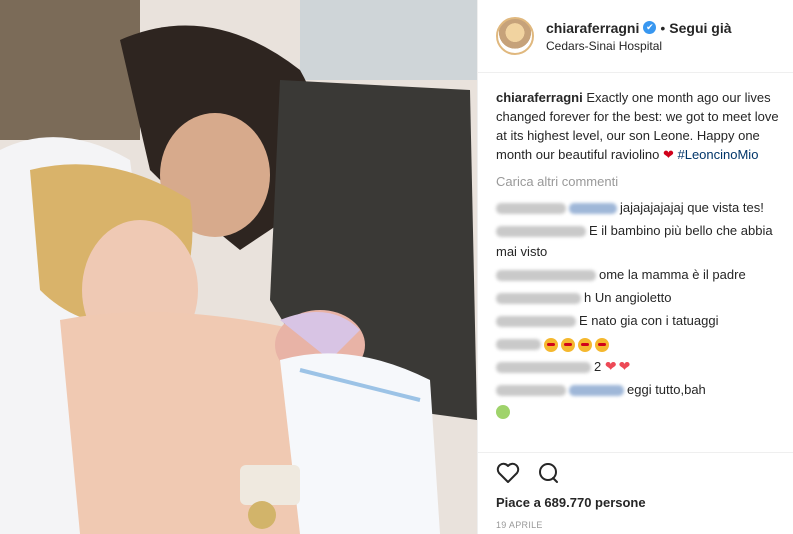 The image size is (793, 534). What do you see at coordinates (503, 411) in the screenshot?
I see `grimace-emoji-icon` at bounding box center [503, 411].